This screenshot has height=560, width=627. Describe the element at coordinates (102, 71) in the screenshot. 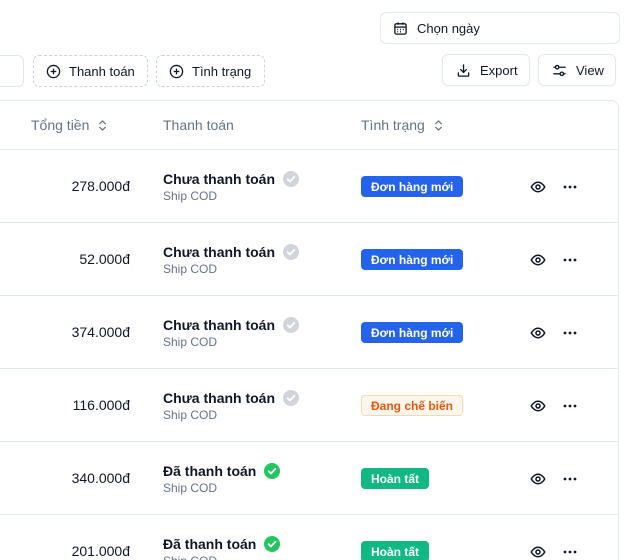

I see `filter-payment-label: Thanh toán` at that location.